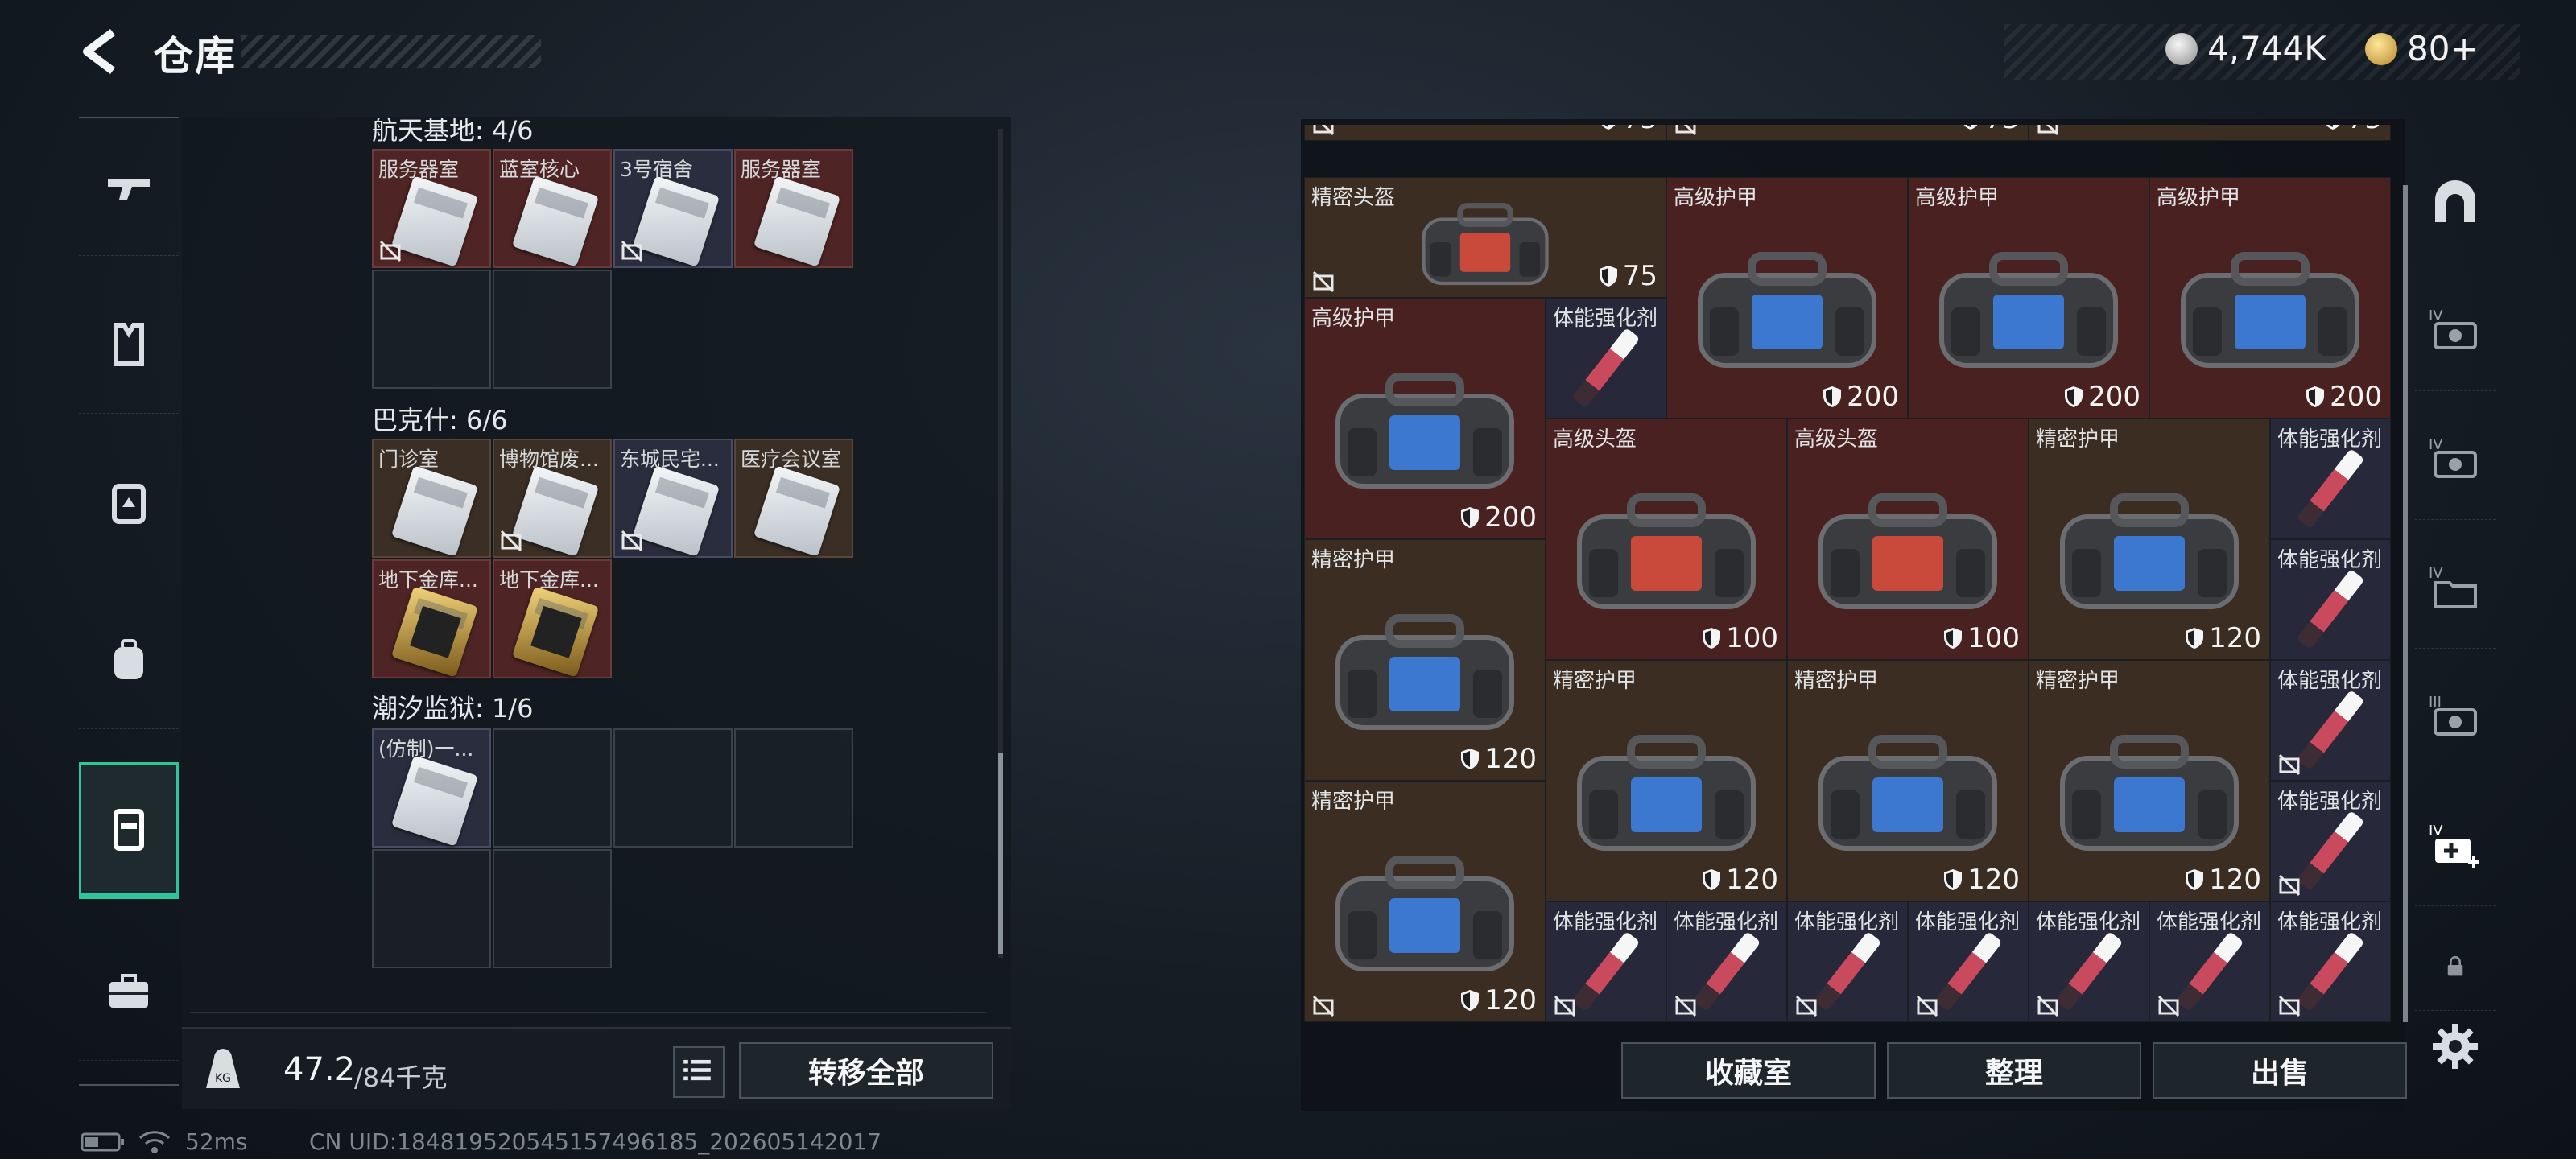 This screenshot has width=2576, height=1159. What do you see at coordinates (2436, 315) in the screenshot?
I see `svg-text: IV` at bounding box center [2436, 315].